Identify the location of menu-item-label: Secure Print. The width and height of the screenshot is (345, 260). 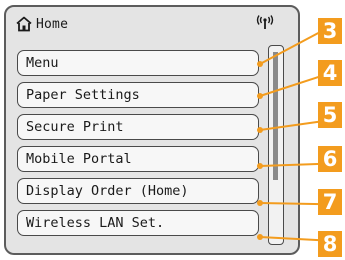
(75, 127).